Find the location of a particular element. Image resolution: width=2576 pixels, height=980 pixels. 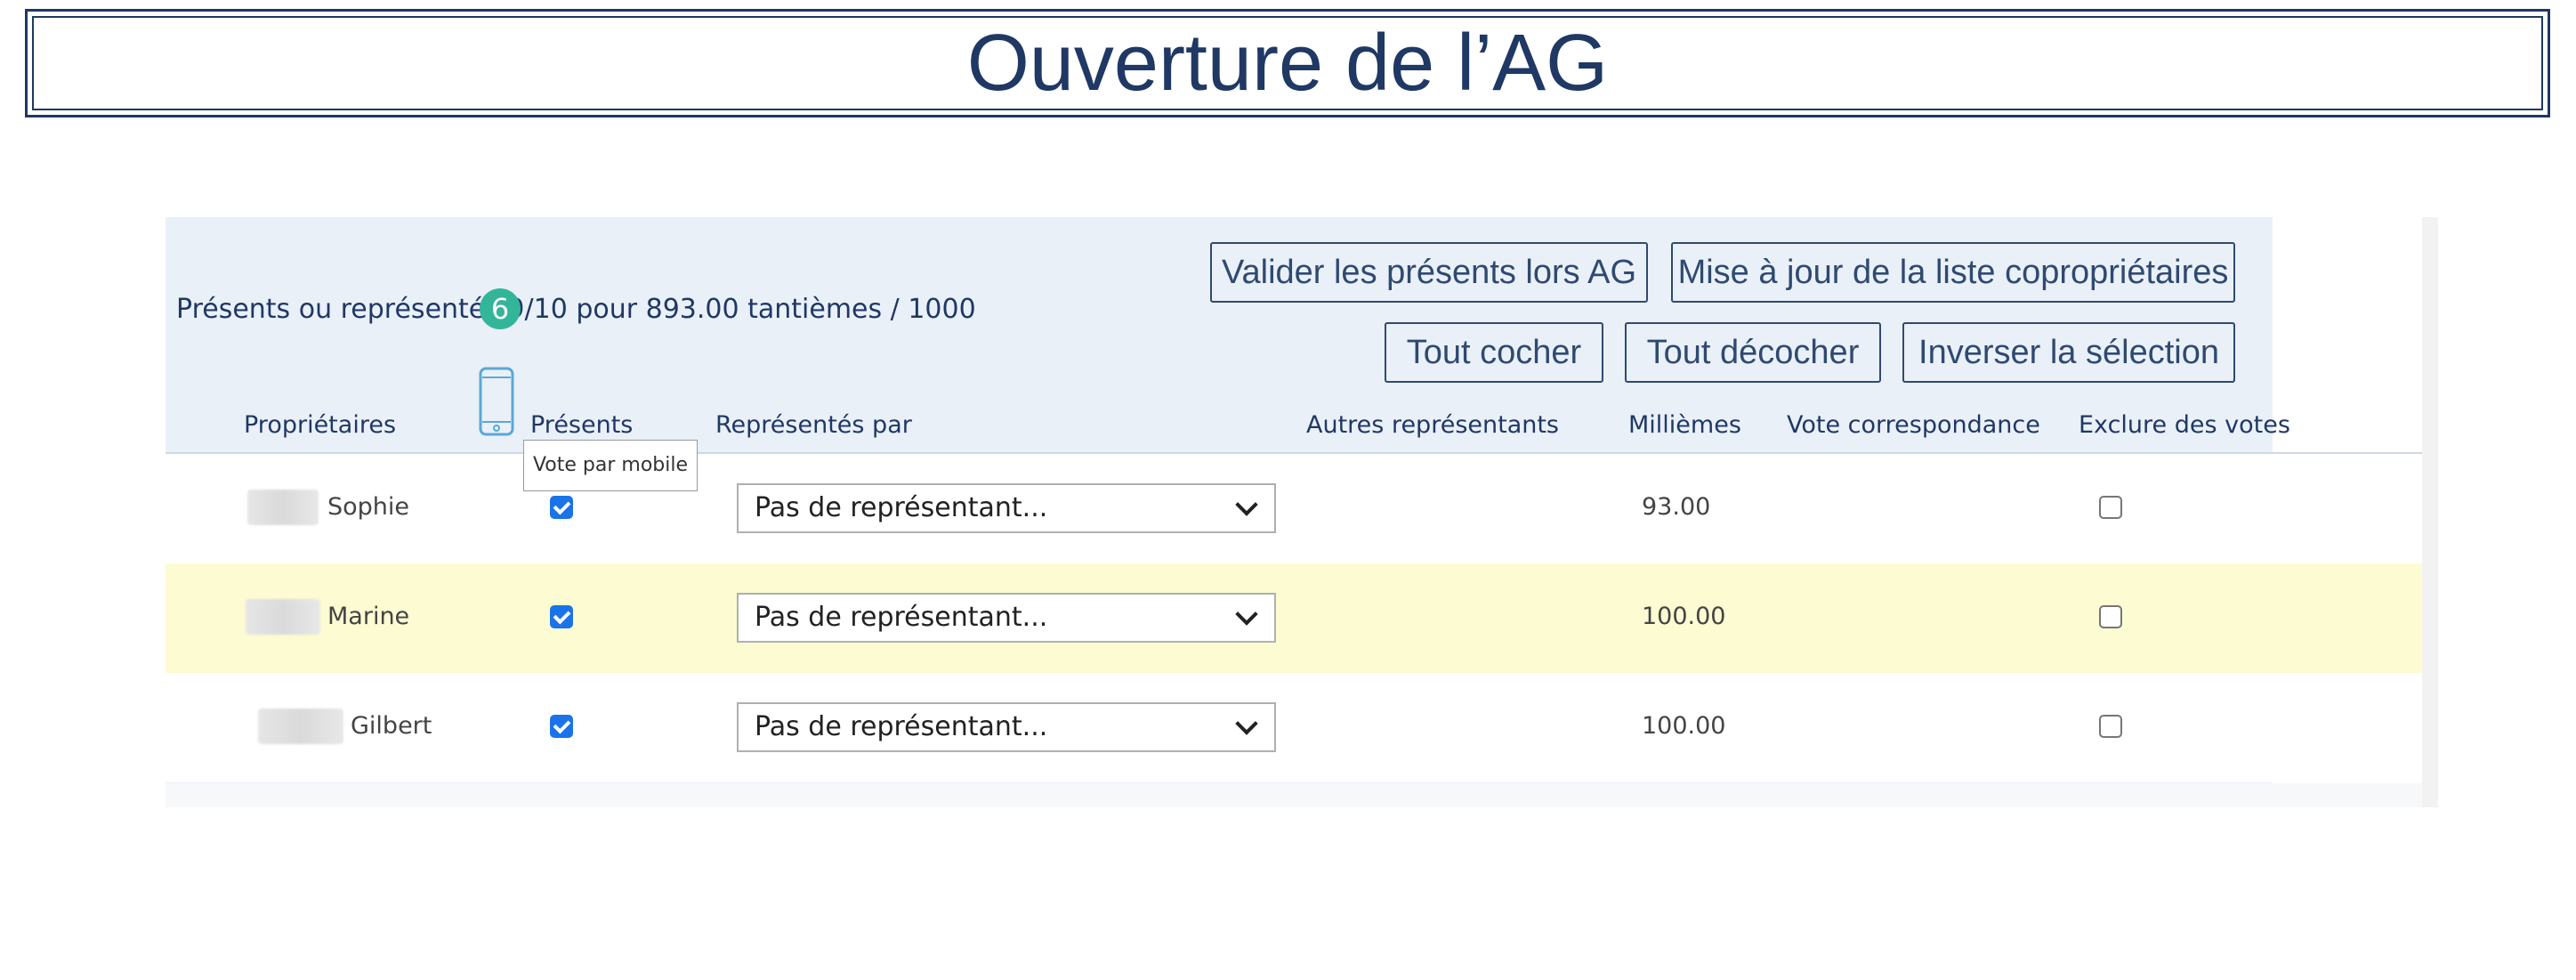

column-header-exclude-votes: Exclure des votes is located at coordinates (2184, 425).